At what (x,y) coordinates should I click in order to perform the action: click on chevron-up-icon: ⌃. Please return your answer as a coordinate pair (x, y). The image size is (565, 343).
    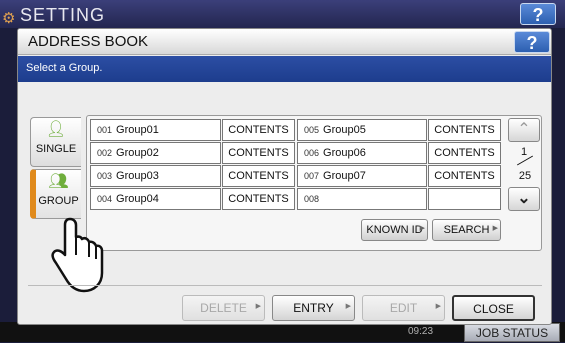
    Looking at the image, I should click on (524, 129).